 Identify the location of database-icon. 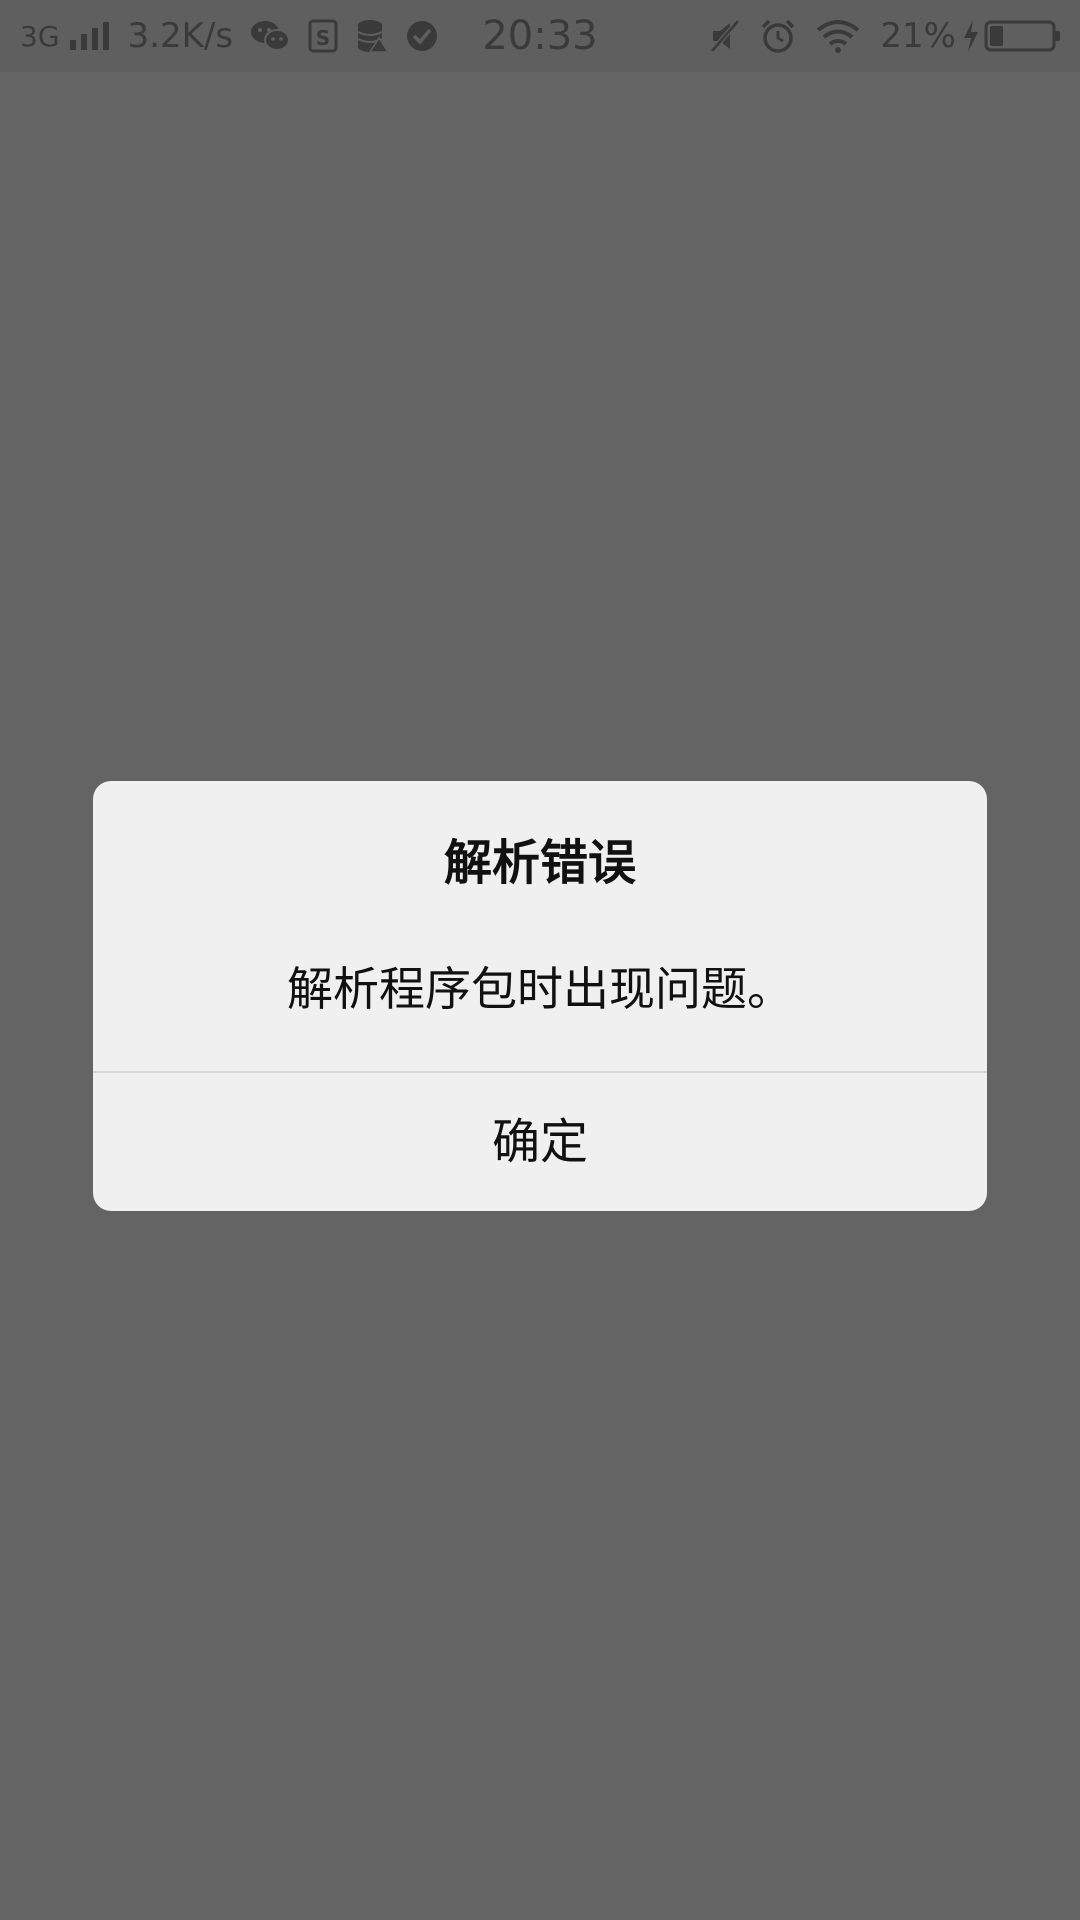
(372, 36).